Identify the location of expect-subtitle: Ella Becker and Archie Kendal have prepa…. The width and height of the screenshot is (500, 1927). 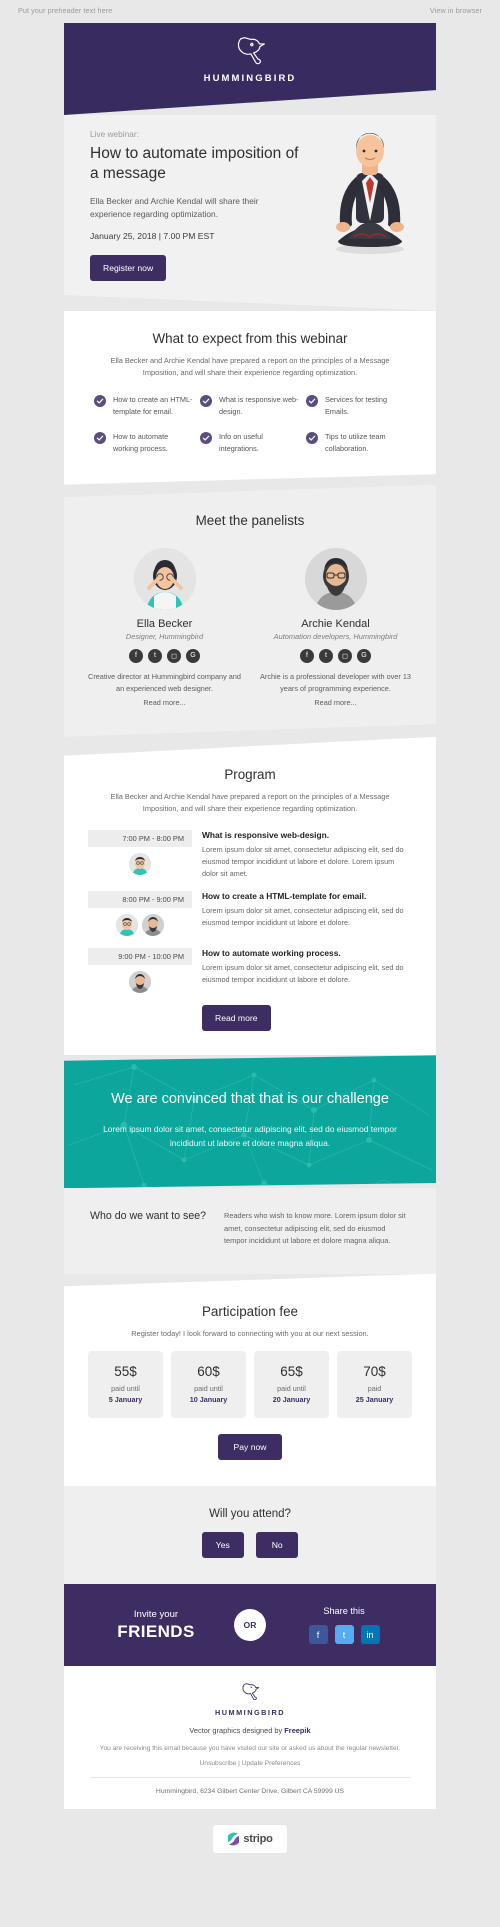
(250, 366).